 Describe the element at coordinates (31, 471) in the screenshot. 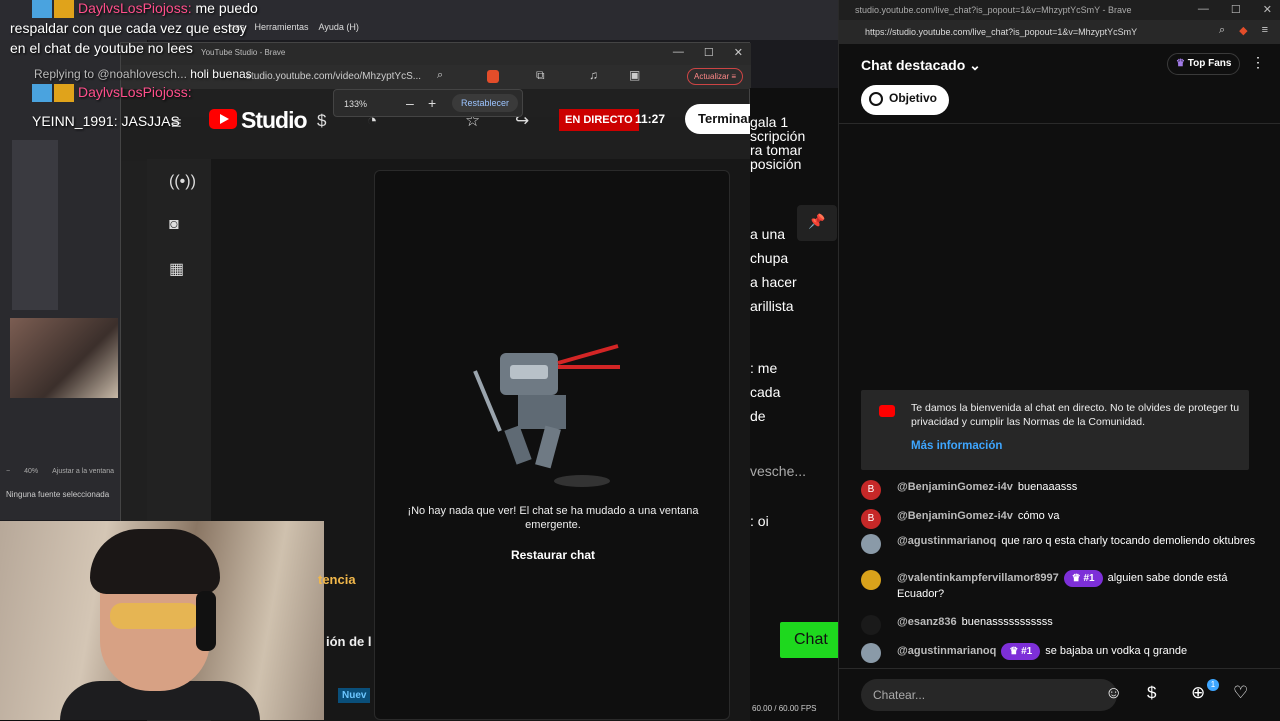

I see `zoom-level: 40%` at that location.